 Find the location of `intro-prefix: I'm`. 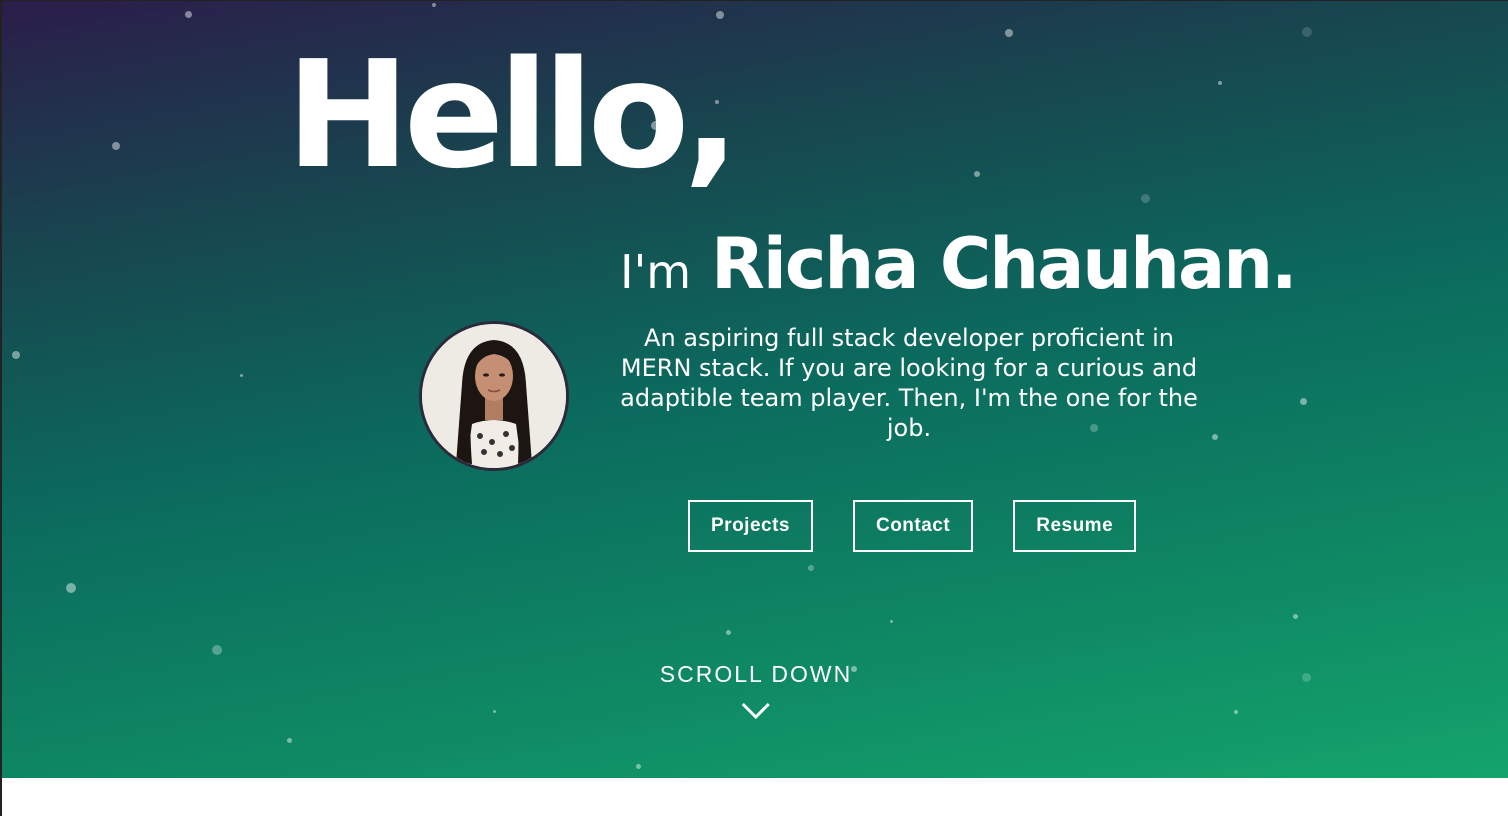

intro-prefix: I'm is located at coordinates (656, 272).